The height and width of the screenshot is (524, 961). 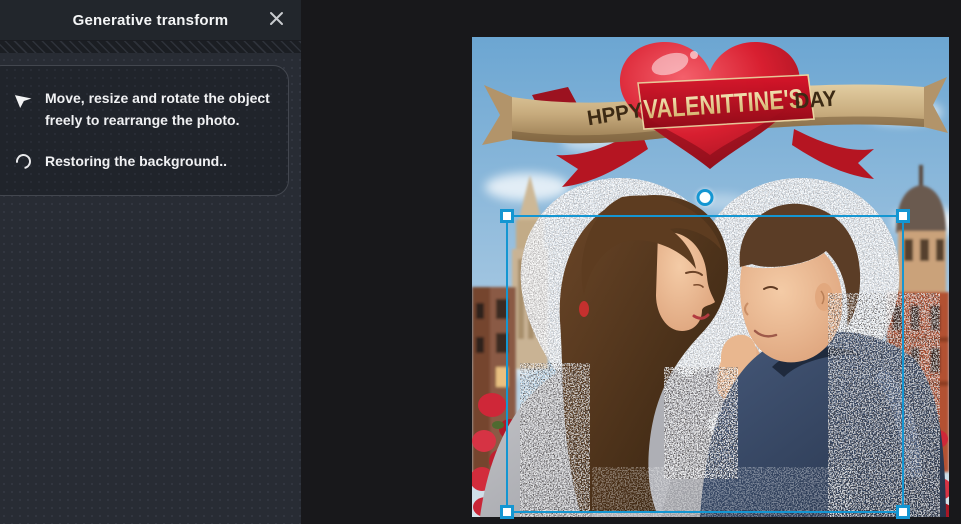 What do you see at coordinates (705, 197) in the screenshot?
I see `rotate-handle` at bounding box center [705, 197].